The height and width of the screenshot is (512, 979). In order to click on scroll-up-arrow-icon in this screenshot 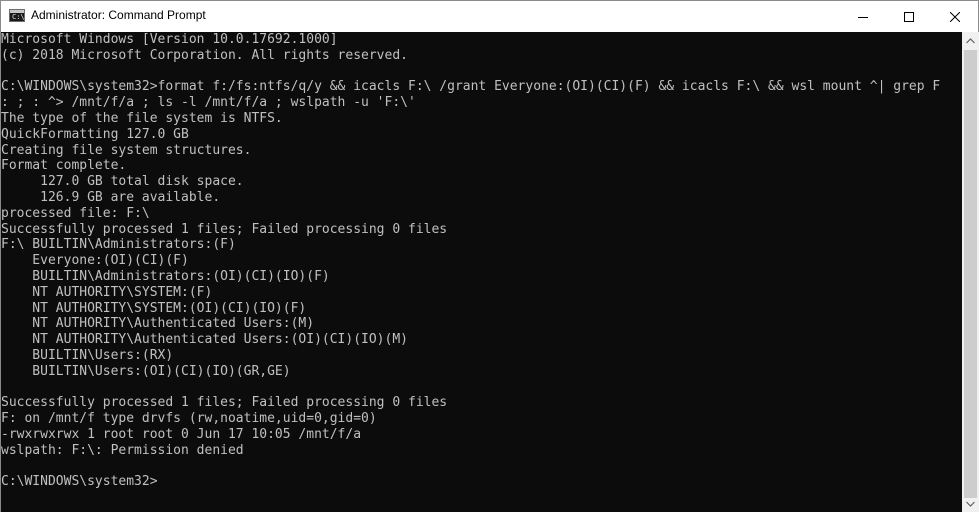, I will do `click(970, 40)`.